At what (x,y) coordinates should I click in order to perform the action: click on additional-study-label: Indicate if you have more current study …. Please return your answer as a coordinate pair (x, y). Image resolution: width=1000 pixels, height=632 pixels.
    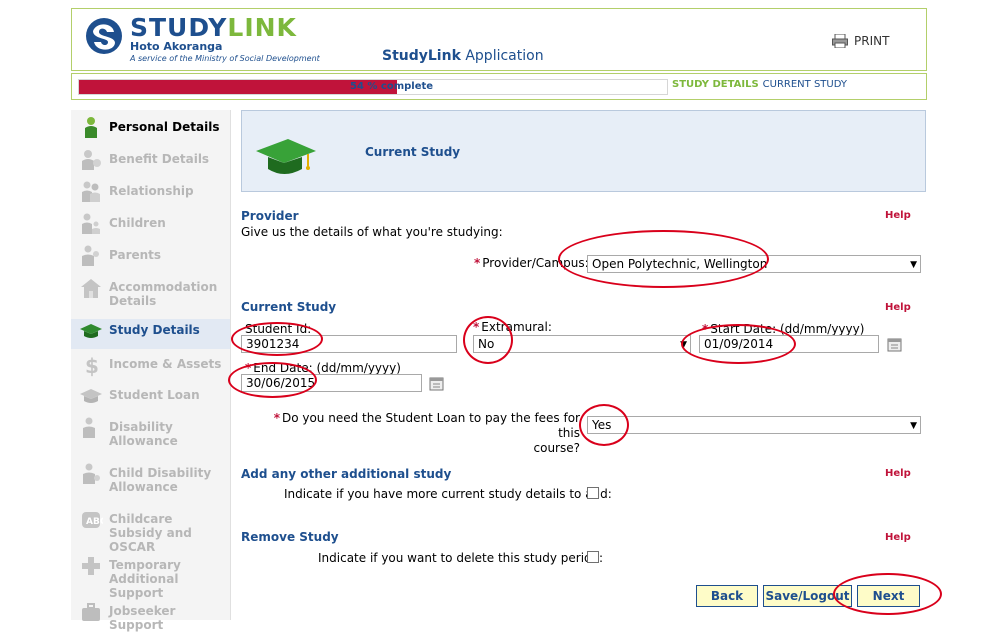
    Looking at the image, I should click on (448, 494).